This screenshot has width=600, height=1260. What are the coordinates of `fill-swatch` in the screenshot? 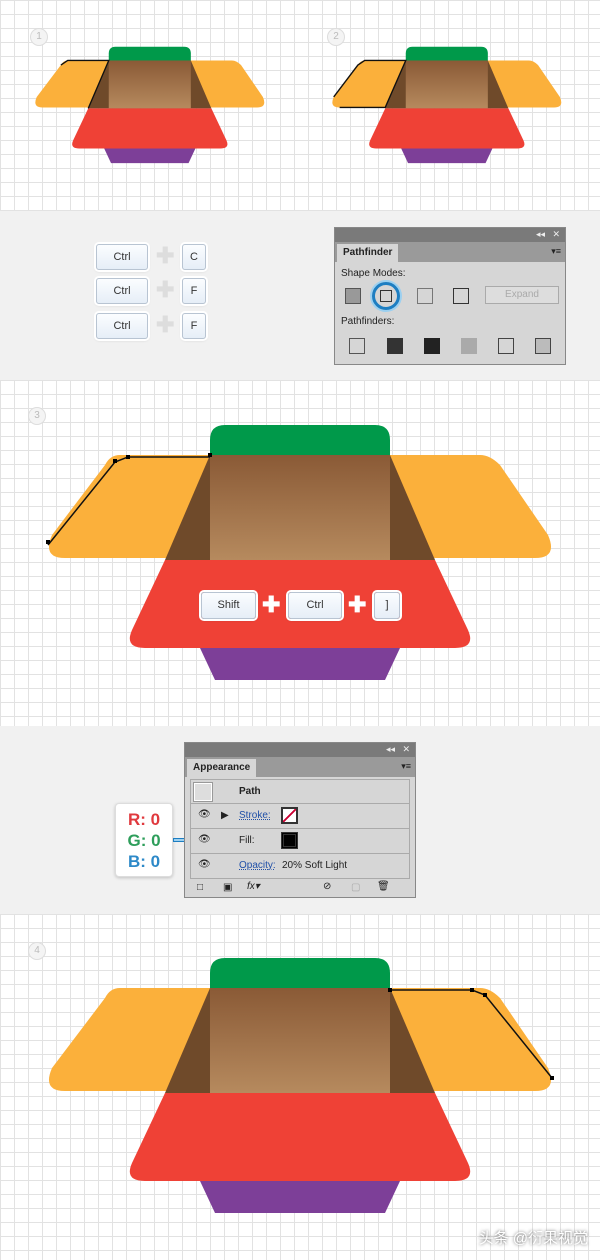 It's located at (289, 840).